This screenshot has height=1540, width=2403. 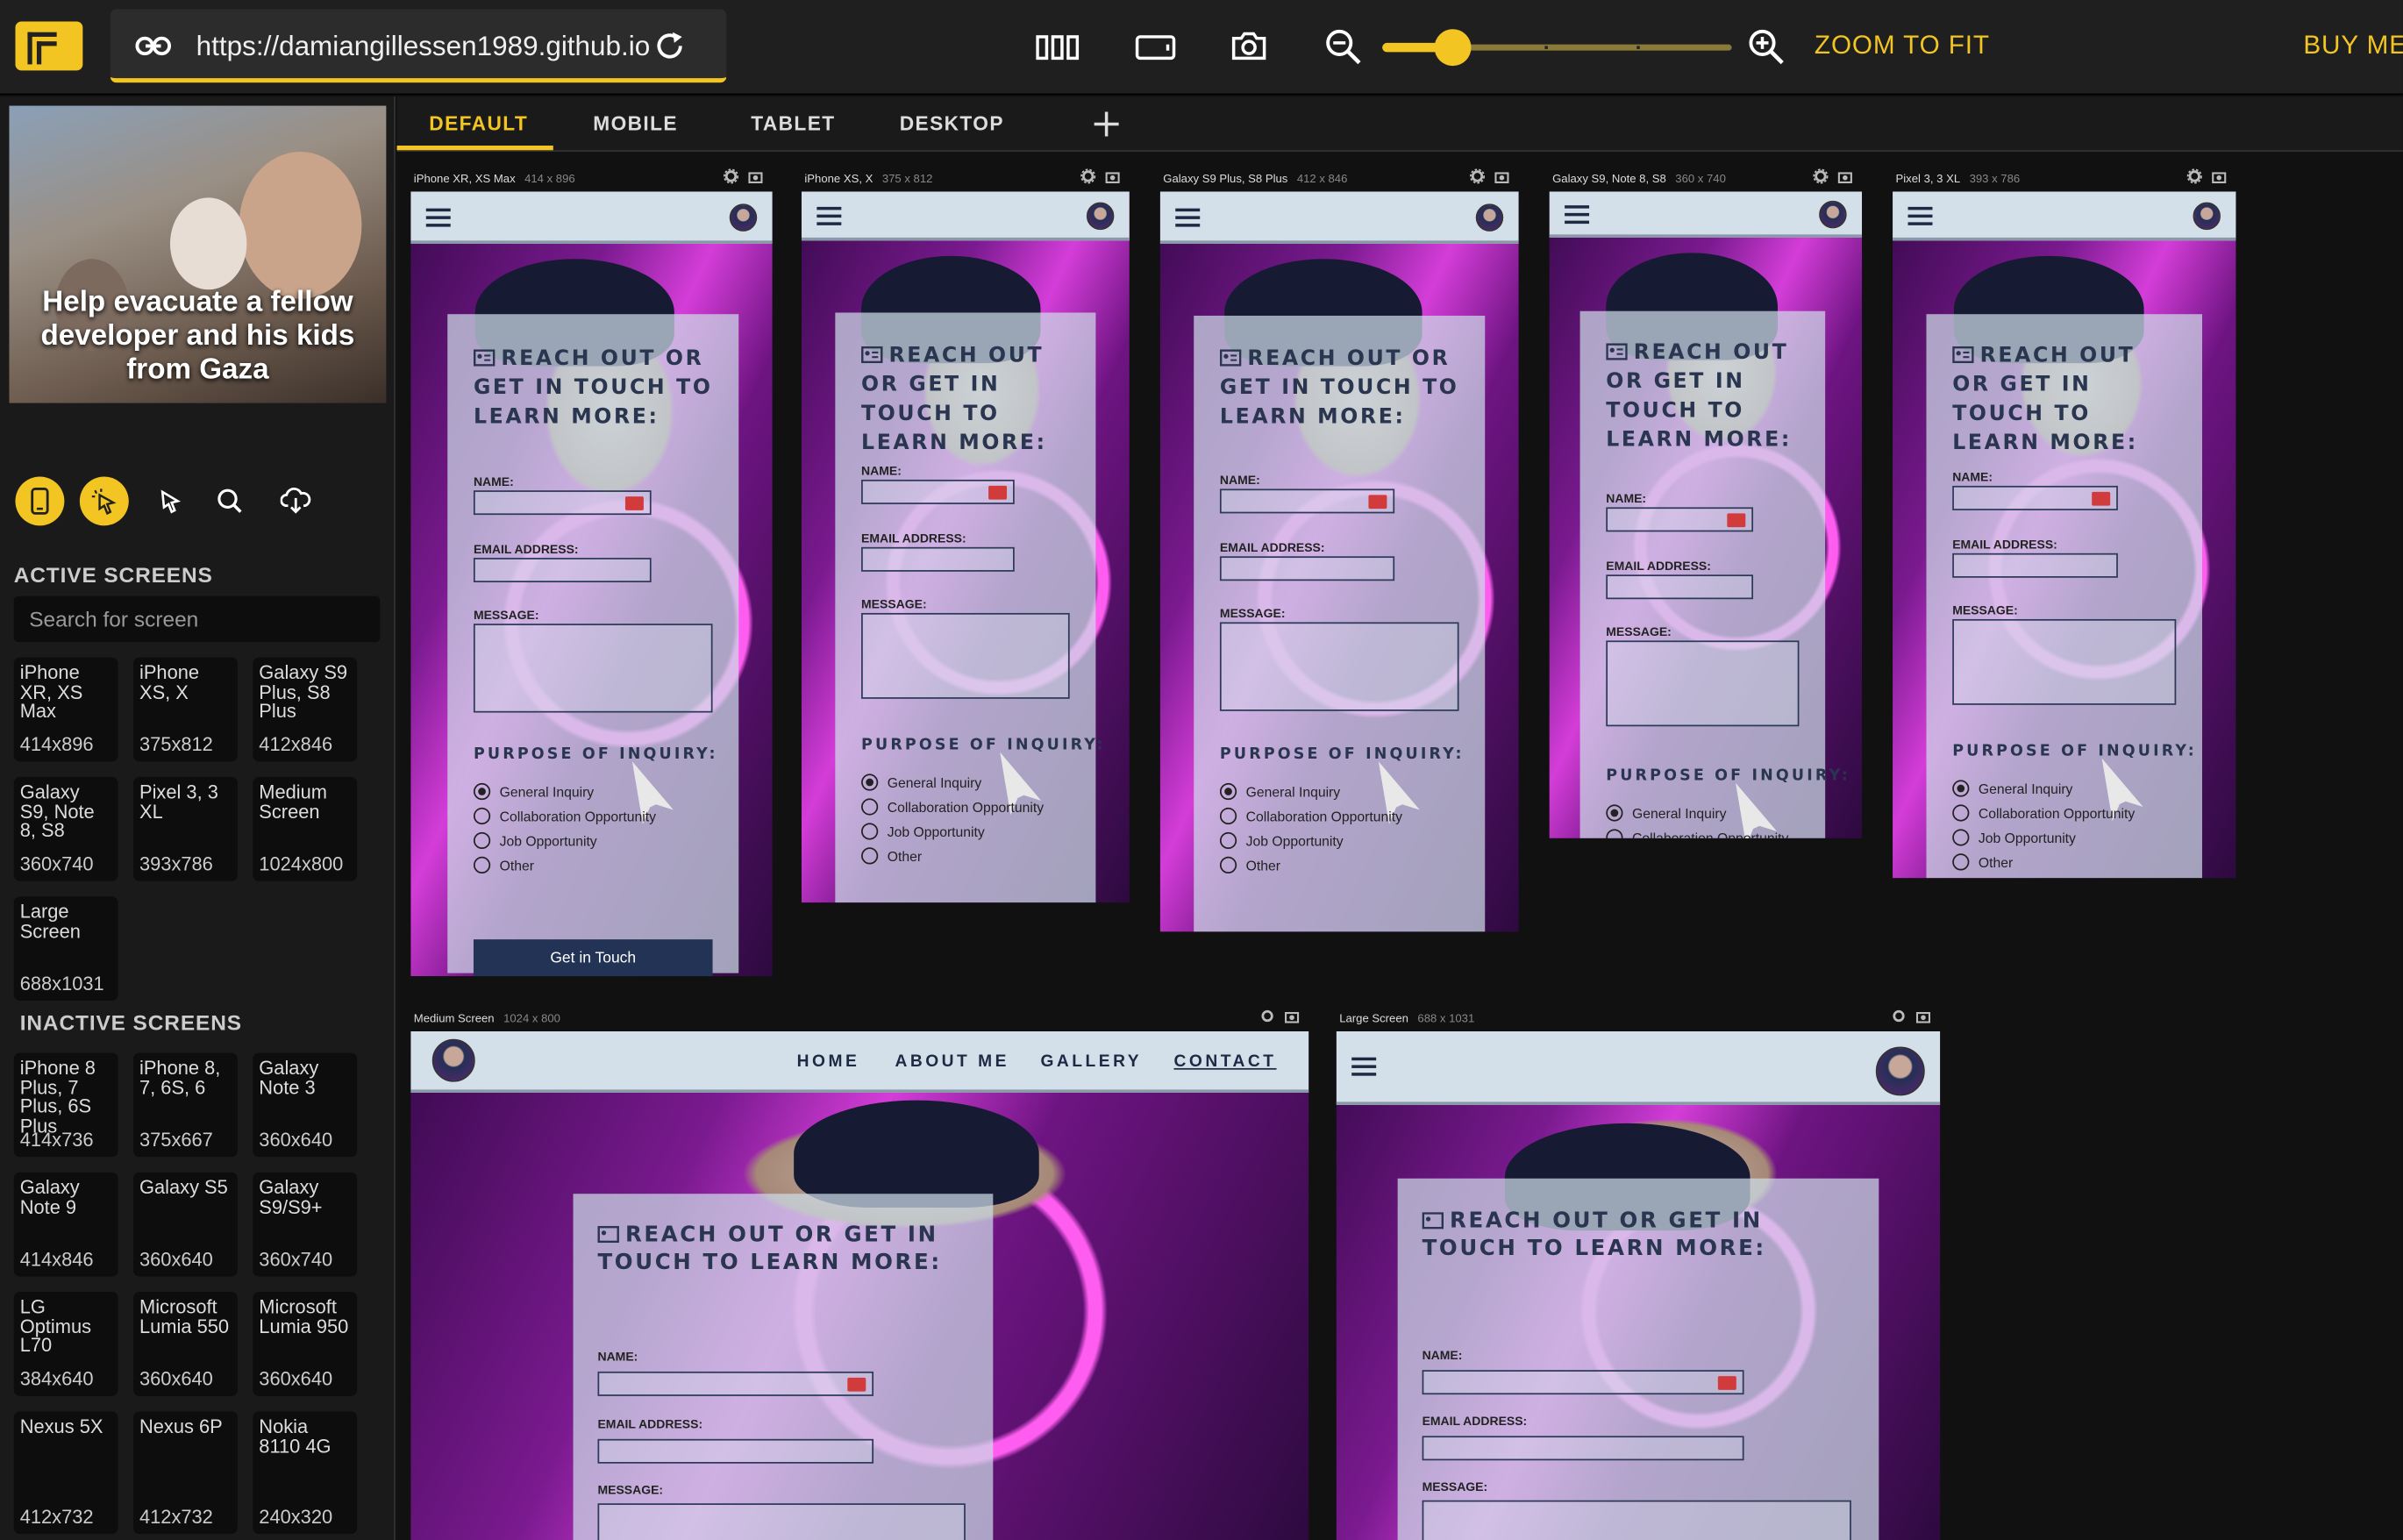 What do you see at coordinates (305, 1225) in the screenshot?
I see `screen-card: Galaxy S9/S9+ 360x740` at bounding box center [305, 1225].